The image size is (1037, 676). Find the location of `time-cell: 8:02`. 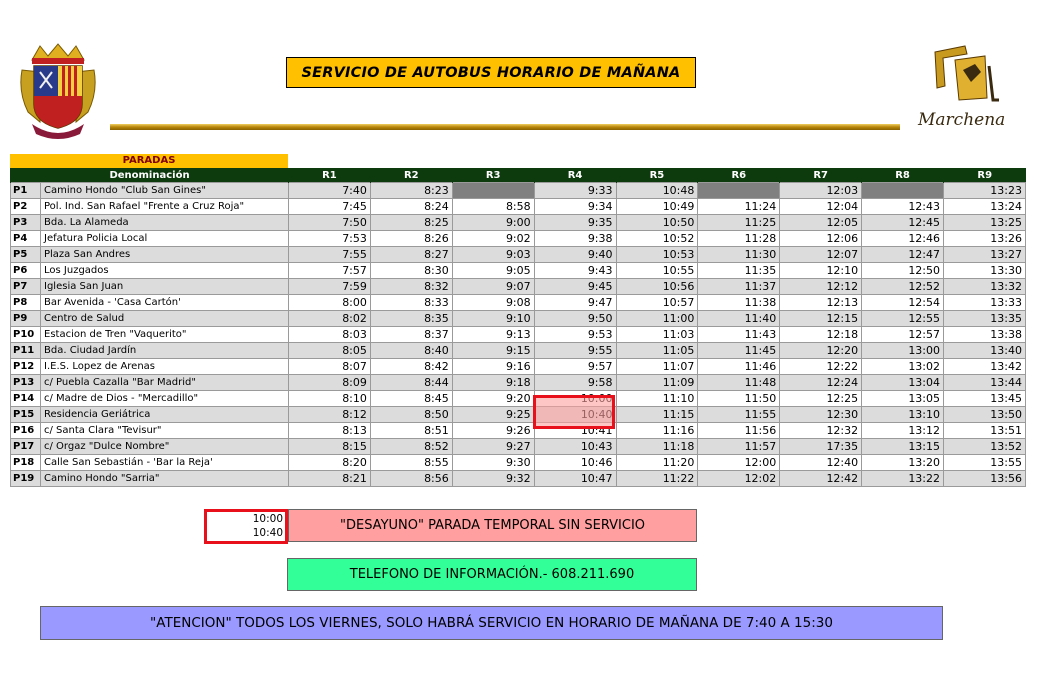

time-cell: 8:02 is located at coordinates (329, 318).